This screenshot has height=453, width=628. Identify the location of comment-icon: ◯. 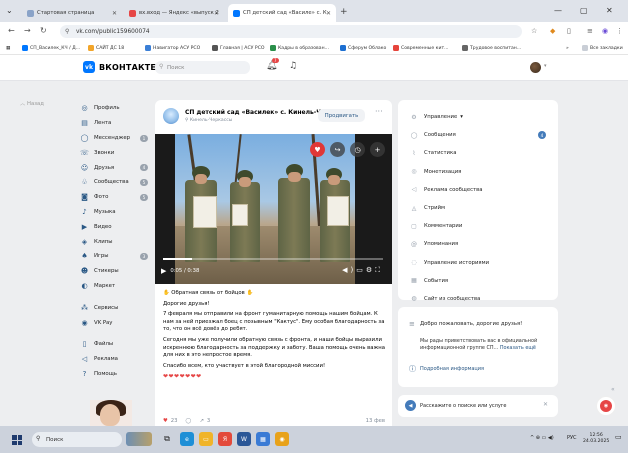
(189, 421).